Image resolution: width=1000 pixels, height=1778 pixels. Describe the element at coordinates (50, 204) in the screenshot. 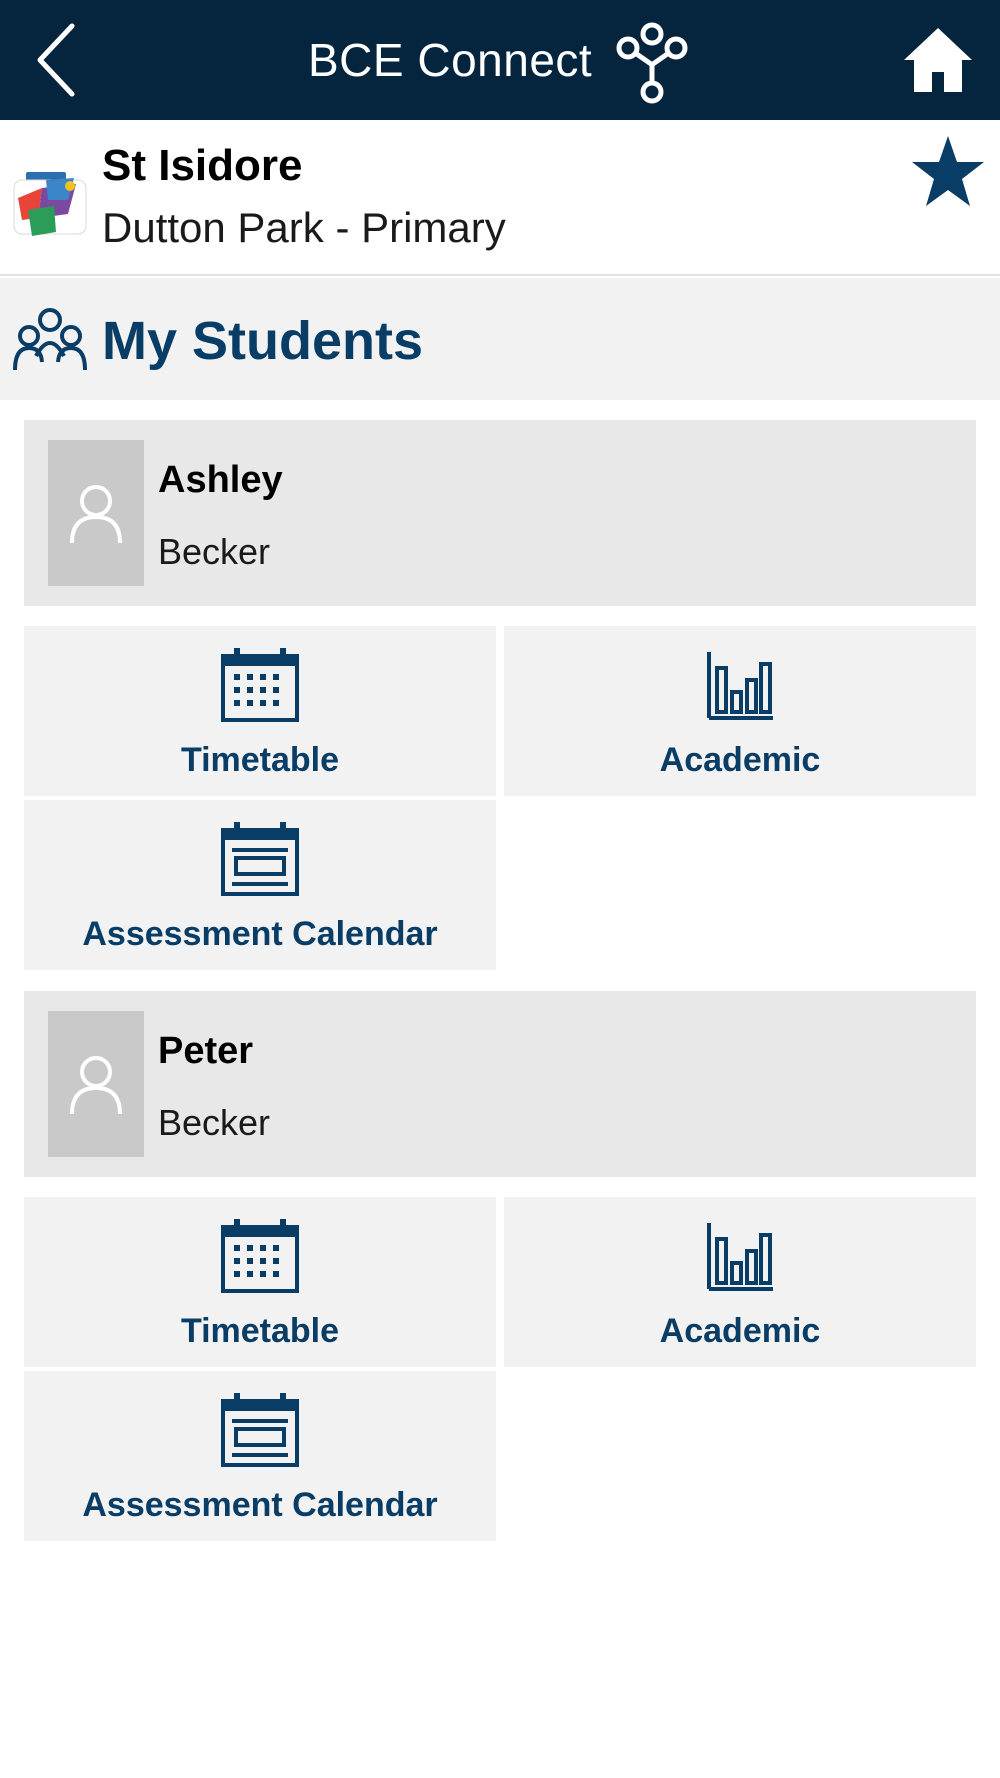

I see `school-logo` at that location.